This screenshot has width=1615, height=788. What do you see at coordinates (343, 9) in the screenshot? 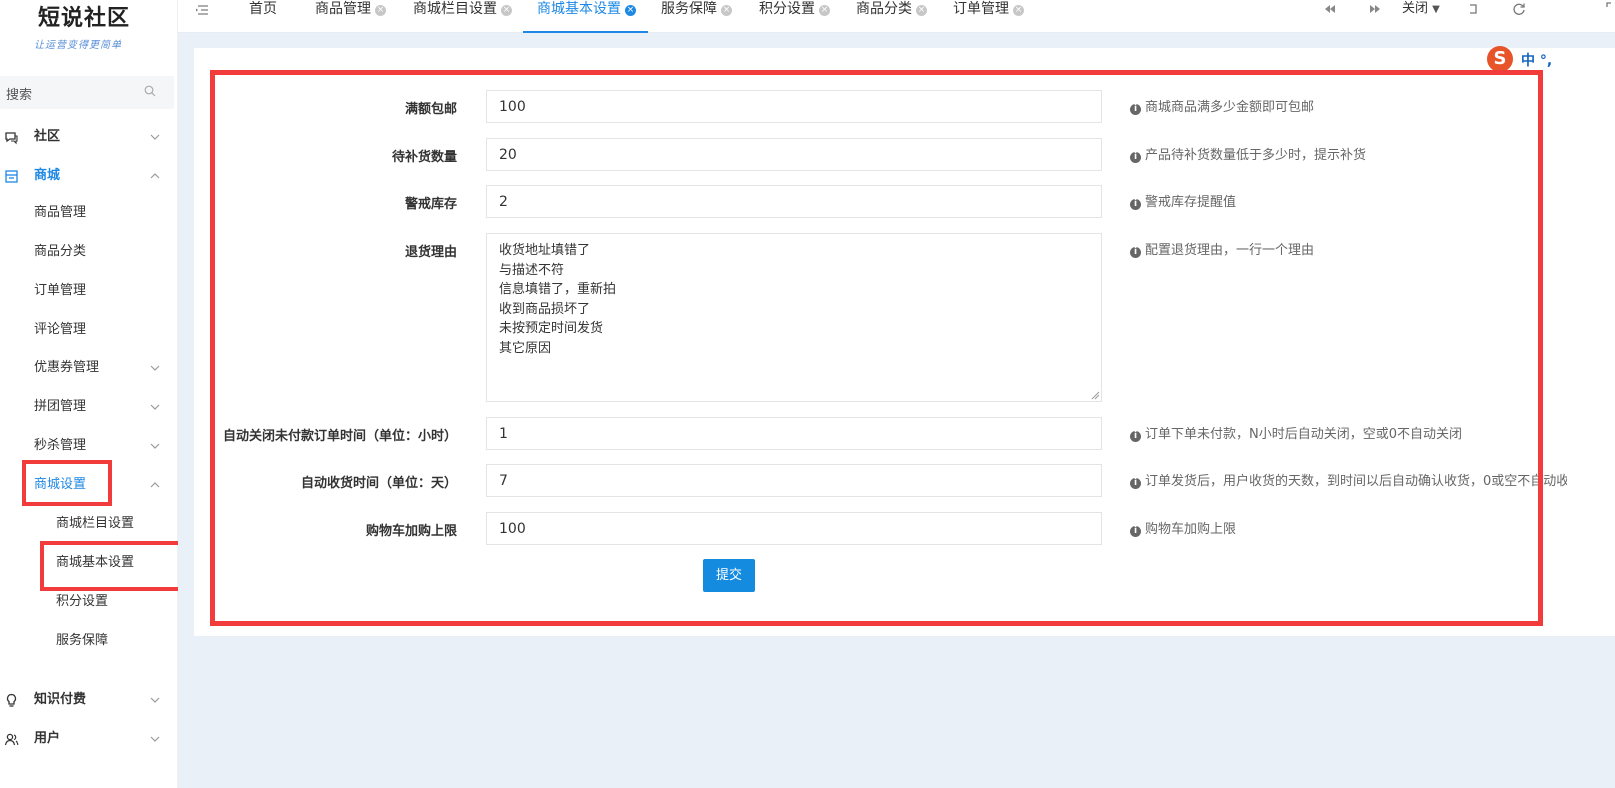
I see `tab-label: 商品管理` at bounding box center [343, 9].